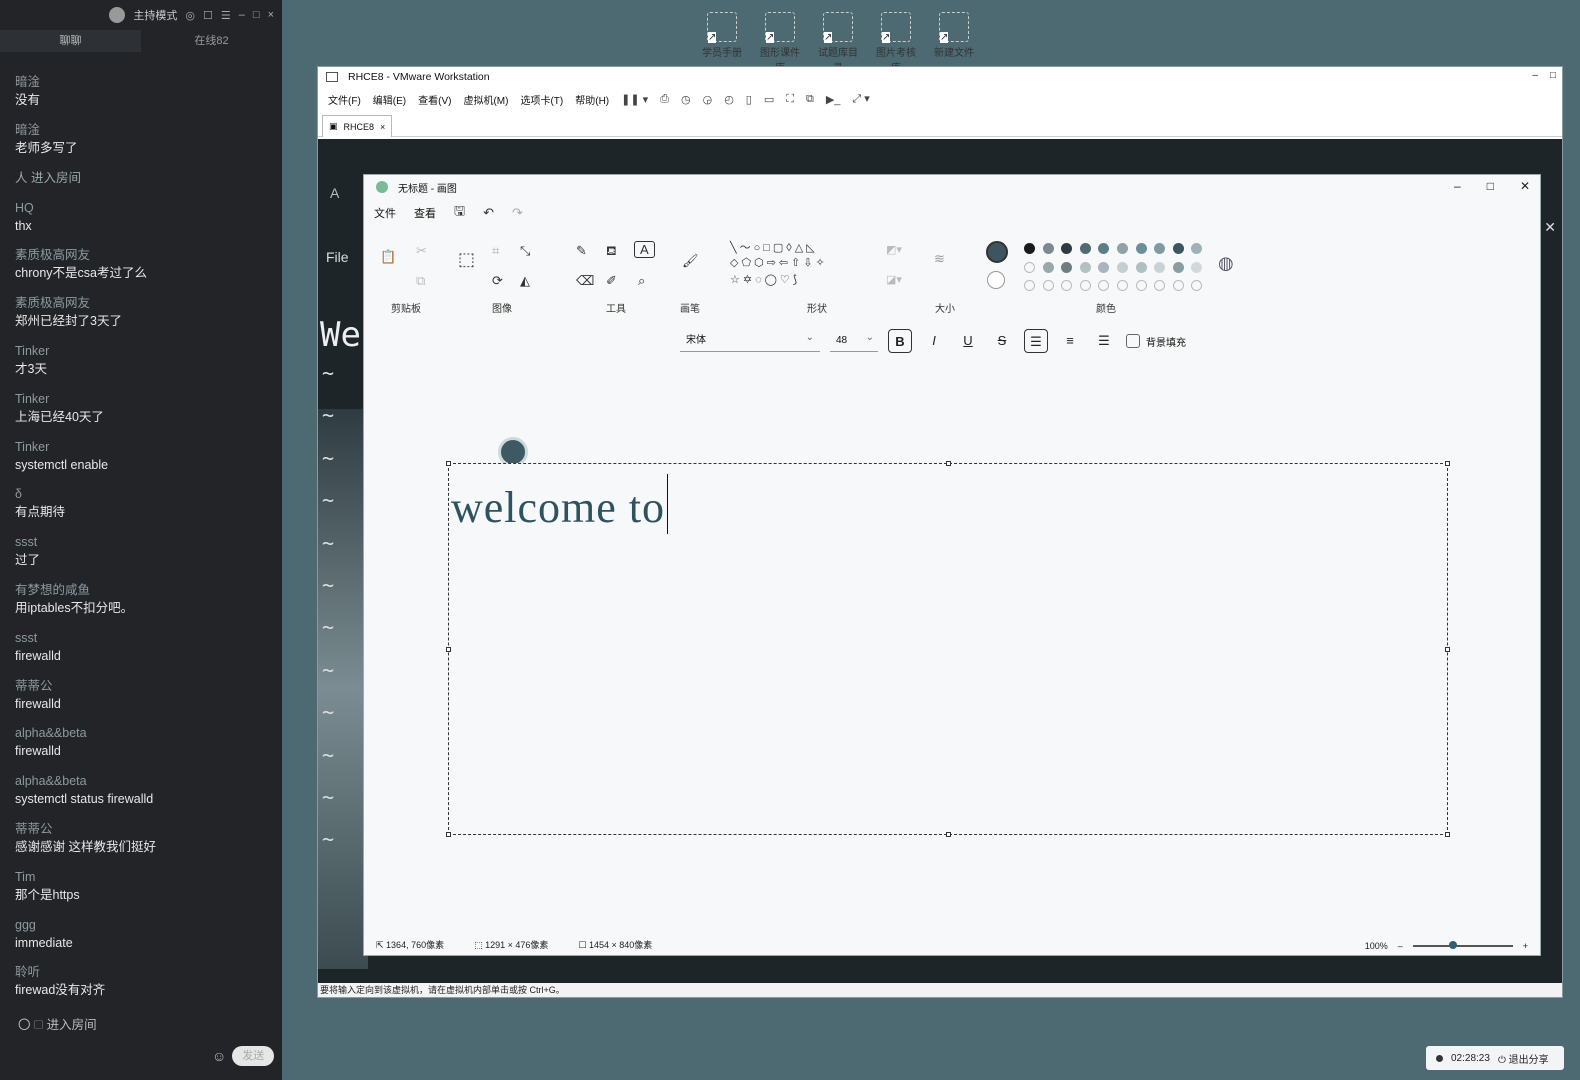 This screenshot has width=1580, height=1080. I want to click on pencil-icon: ✎, so click(581, 251).